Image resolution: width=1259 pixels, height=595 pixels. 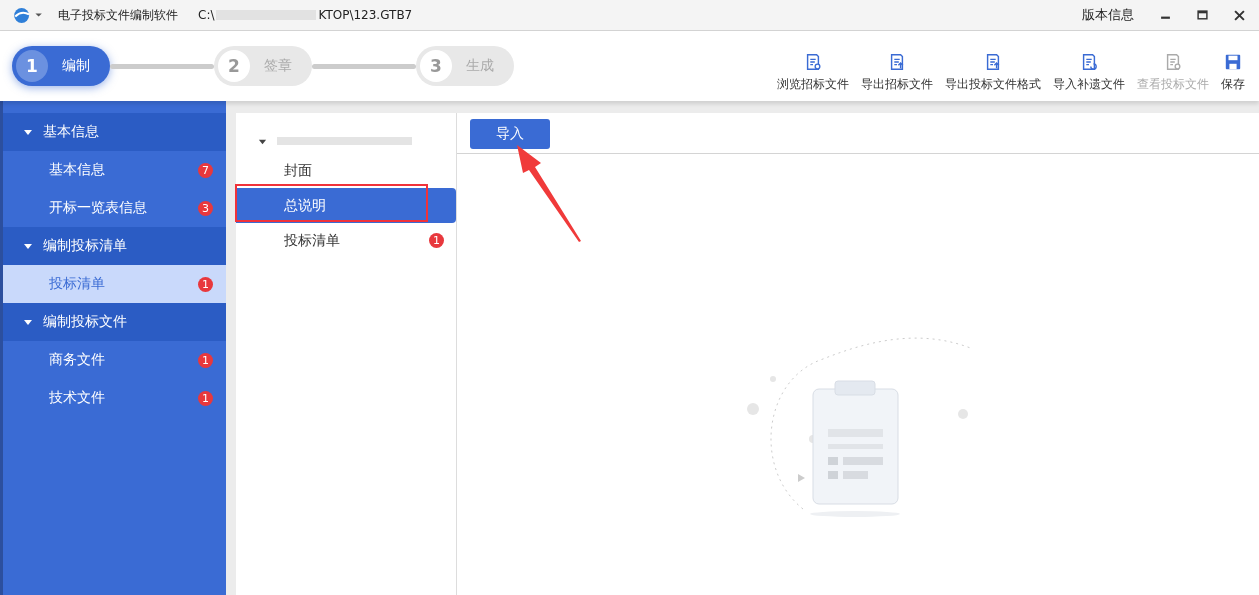 I want to click on tree-item: 封面, so click(x=346, y=170).